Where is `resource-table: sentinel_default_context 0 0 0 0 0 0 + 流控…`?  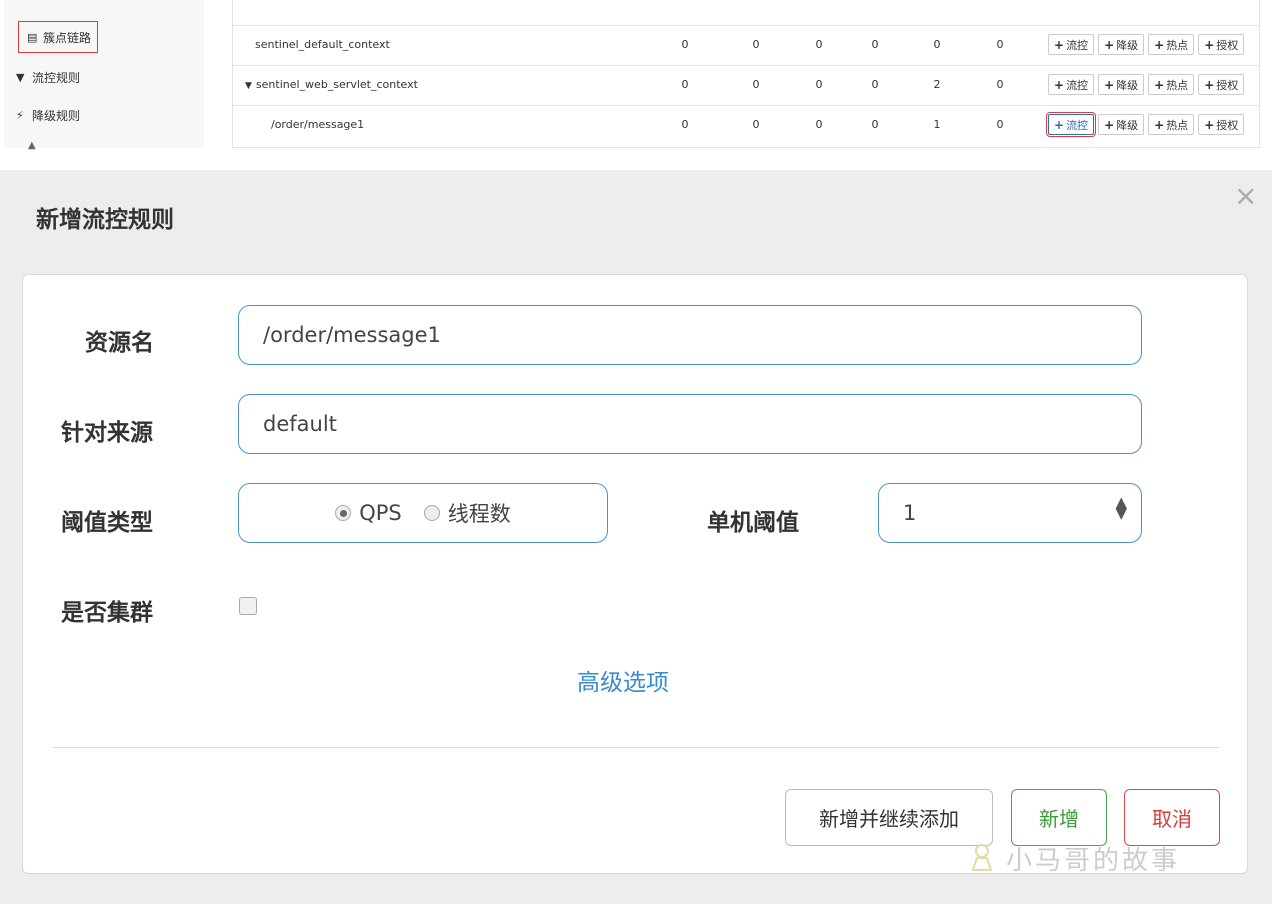 resource-table: sentinel_default_context 0 0 0 0 0 0 + 流控… is located at coordinates (746, 74).